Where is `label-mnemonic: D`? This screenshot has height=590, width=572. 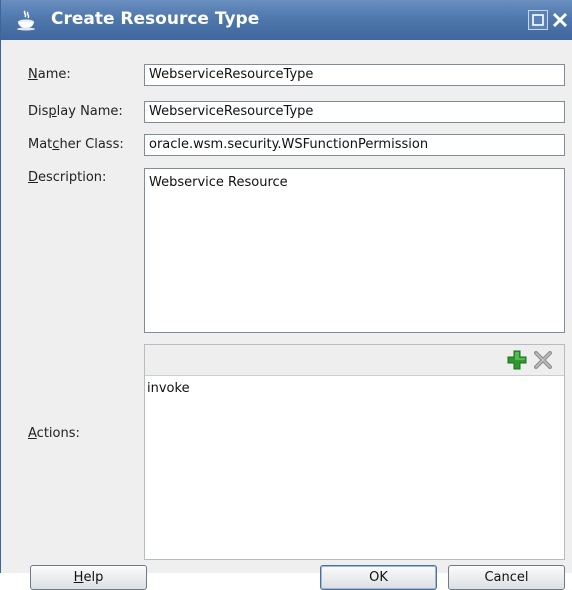 label-mnemonic: D is located at coordinates (33, 177).